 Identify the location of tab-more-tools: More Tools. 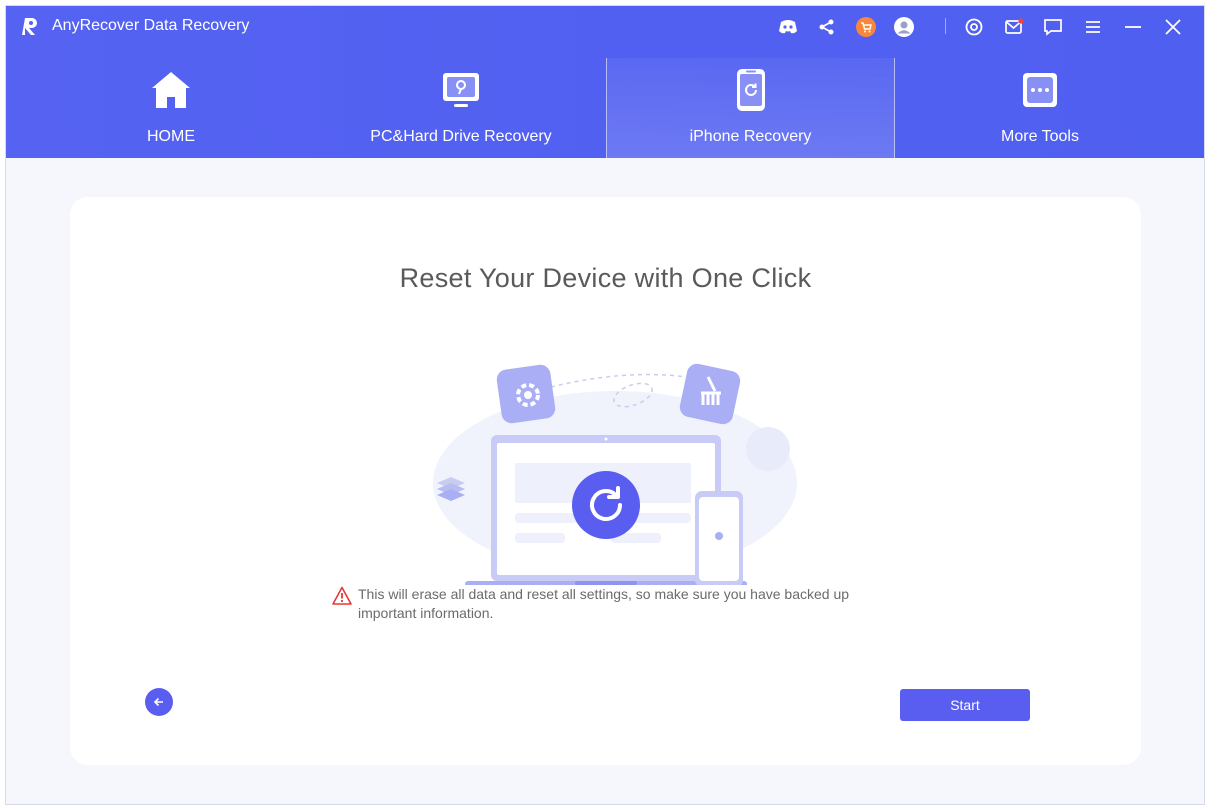
(1040, 108).